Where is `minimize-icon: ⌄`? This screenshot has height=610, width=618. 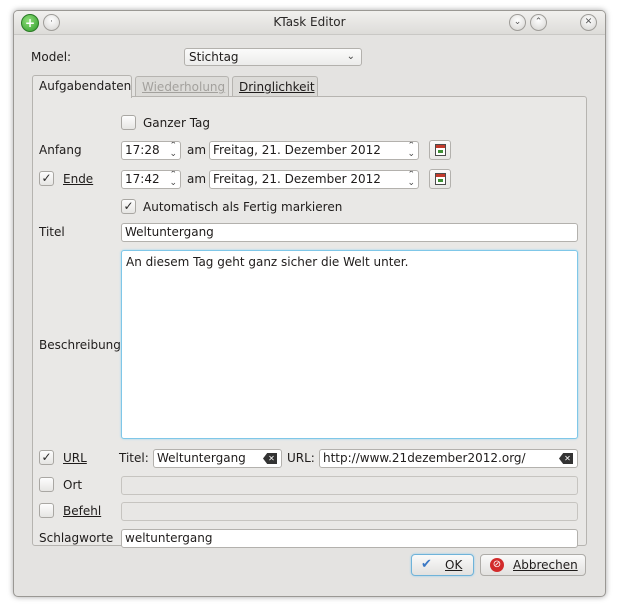 minimize-icon: ⌄ is located at coordinates (517, 22).